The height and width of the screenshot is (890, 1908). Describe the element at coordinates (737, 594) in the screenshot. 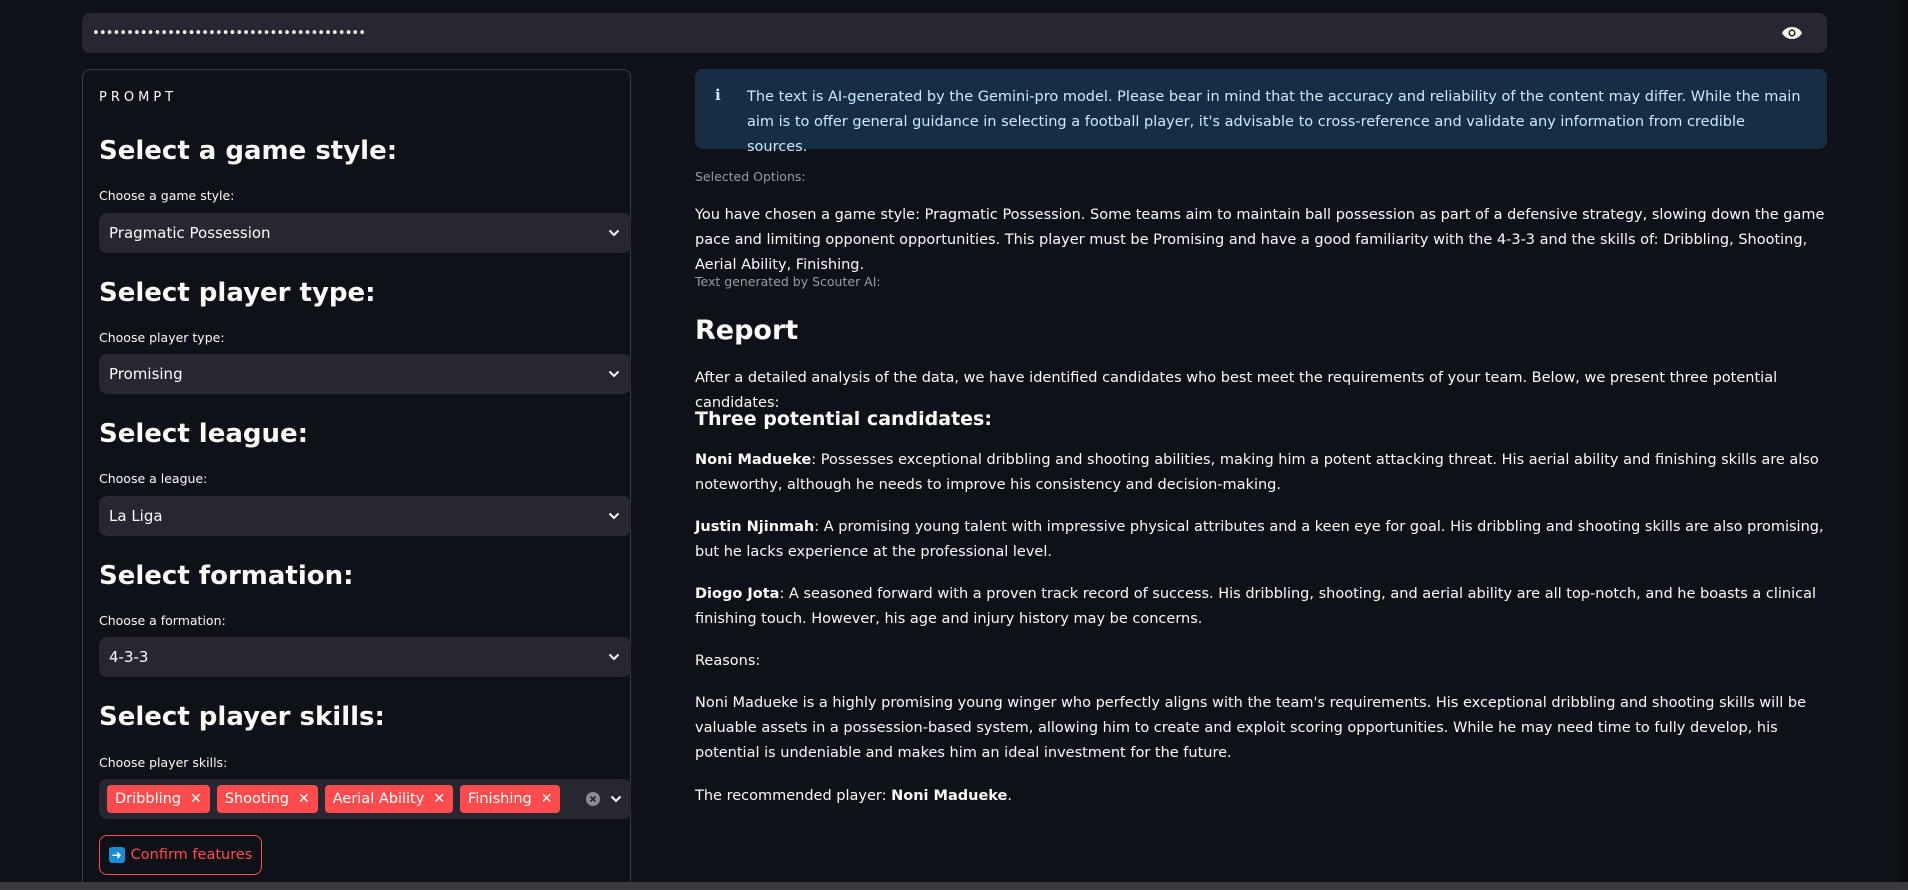

I see `candidate-name: Diogo Jota` at that location.